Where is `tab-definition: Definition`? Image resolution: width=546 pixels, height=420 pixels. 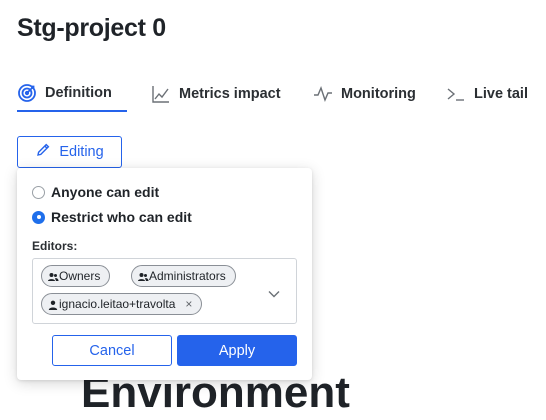 tab-definition: Definition is located at coordinates (72, 94).